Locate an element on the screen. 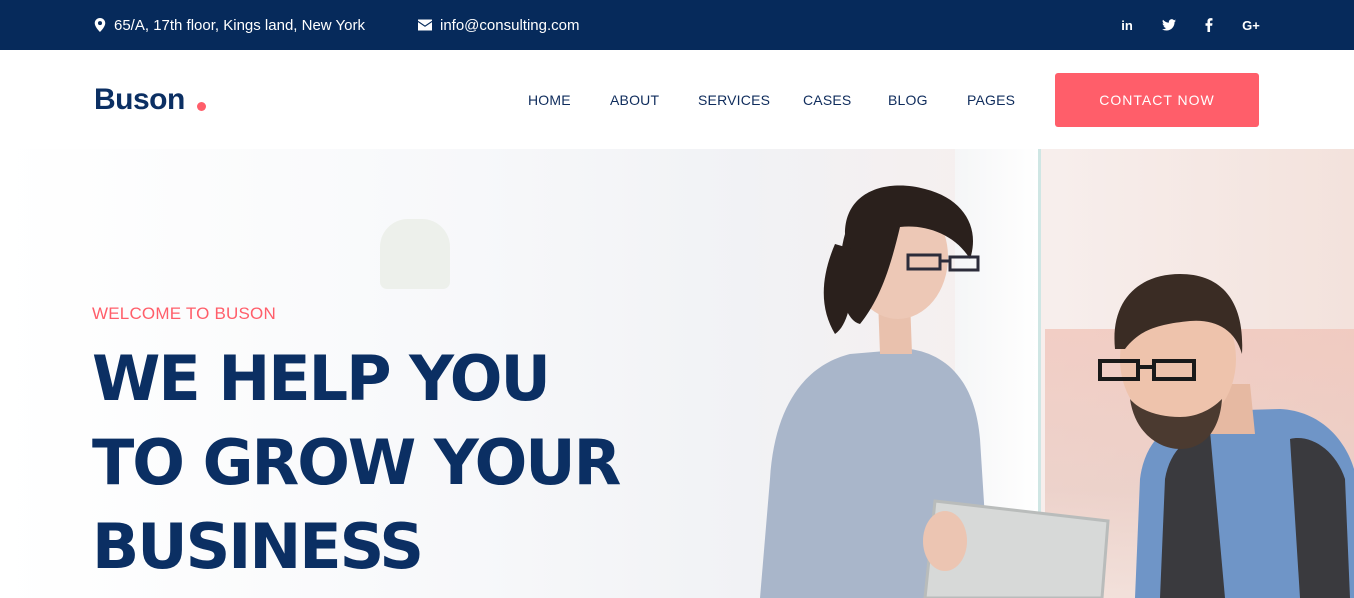 This screenshot has width=1354, height=598. linkedin-icon: in is located at coordinates (1127, 25).